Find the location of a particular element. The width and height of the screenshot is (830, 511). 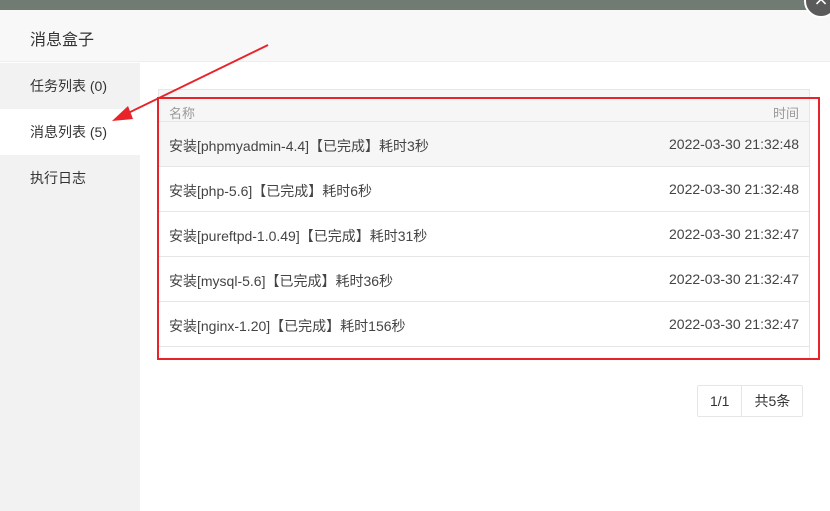

background-strip is located at coordinates (415, 5).